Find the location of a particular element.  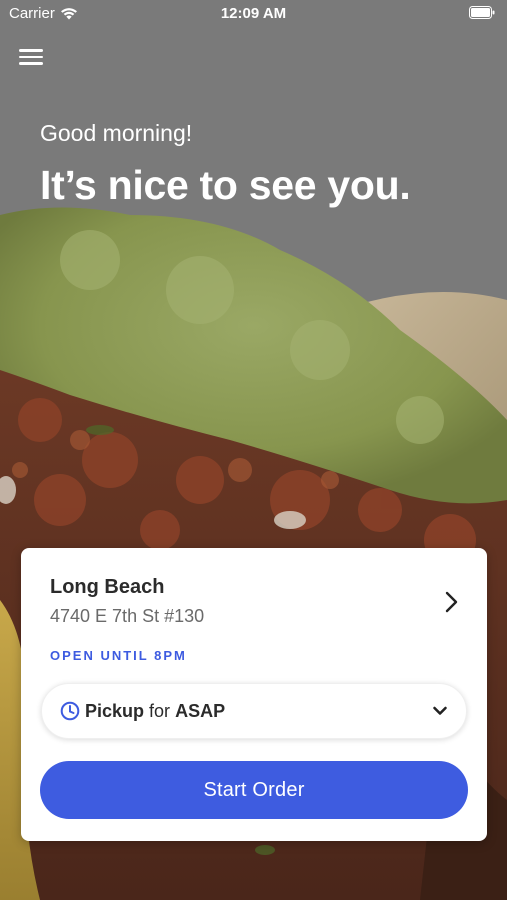

pickup-mode: Pickup is located at coordinates (115, 711).